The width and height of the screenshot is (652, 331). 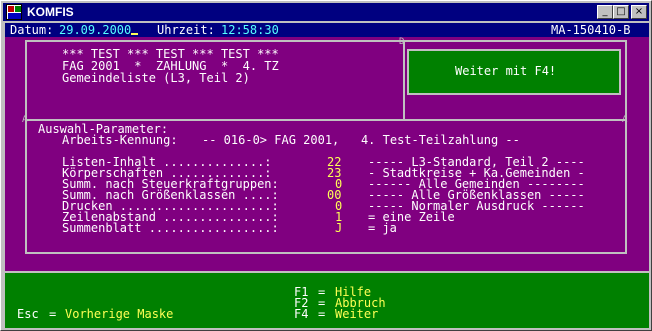 I want to click on continue-box: Weiter mit F4!, so click(x=514, y=72).